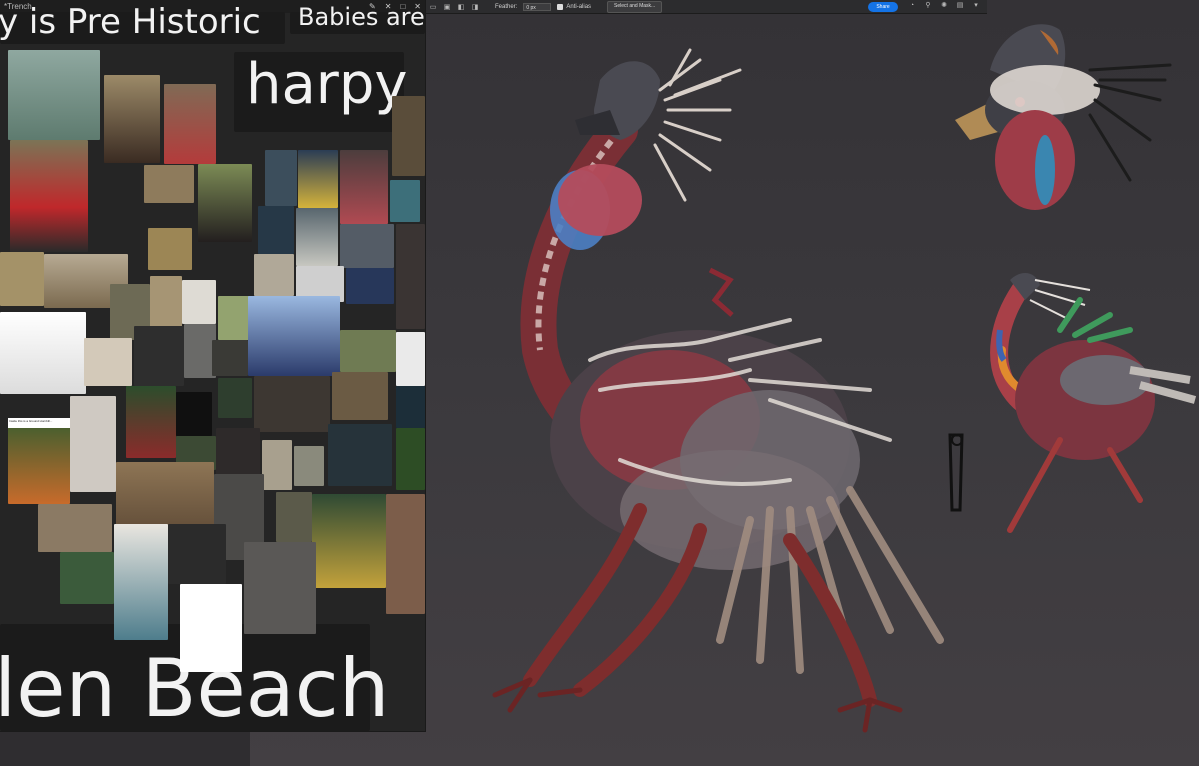  What do you see at coordinates (976, 5) in the screenshot?
I see `chevron-down-icon: ▾` at bounding box center [976, 5].